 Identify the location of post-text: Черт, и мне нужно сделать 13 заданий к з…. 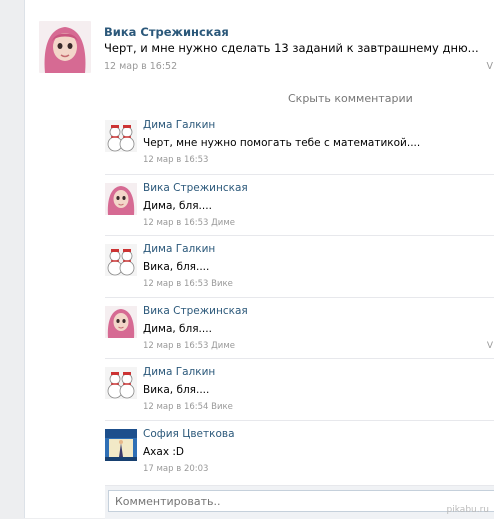
(291, 48).